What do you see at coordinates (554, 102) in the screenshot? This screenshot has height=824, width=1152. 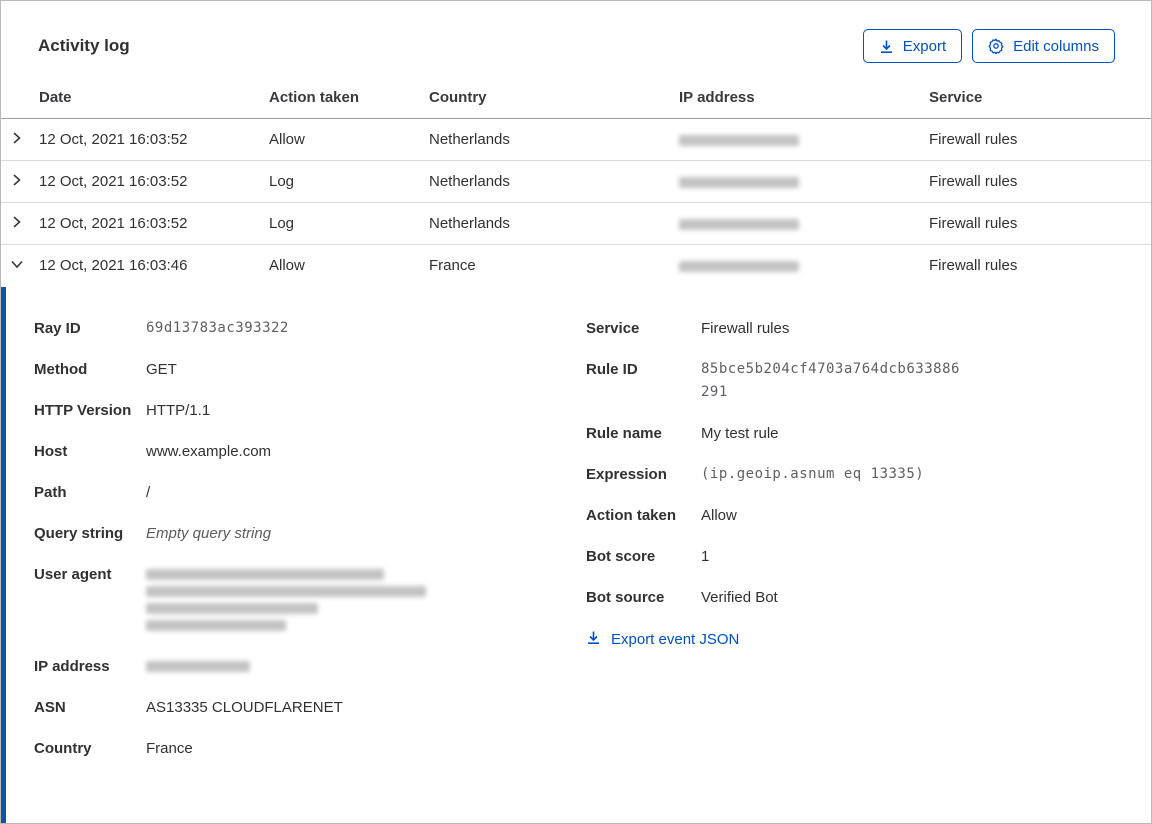 I see `column-header-country: Country` at bounding box center [554, 102].